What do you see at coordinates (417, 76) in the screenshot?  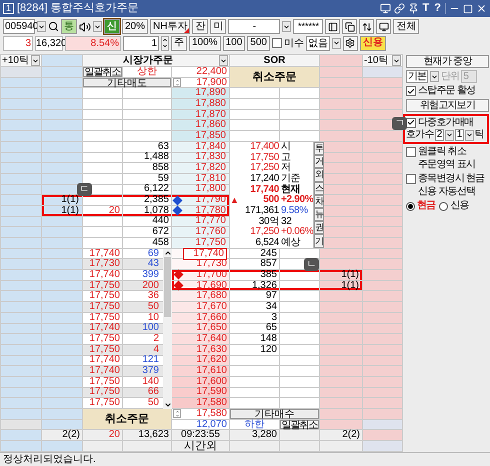 I see `mode-select: 기본` at bounding box center [417, 76].